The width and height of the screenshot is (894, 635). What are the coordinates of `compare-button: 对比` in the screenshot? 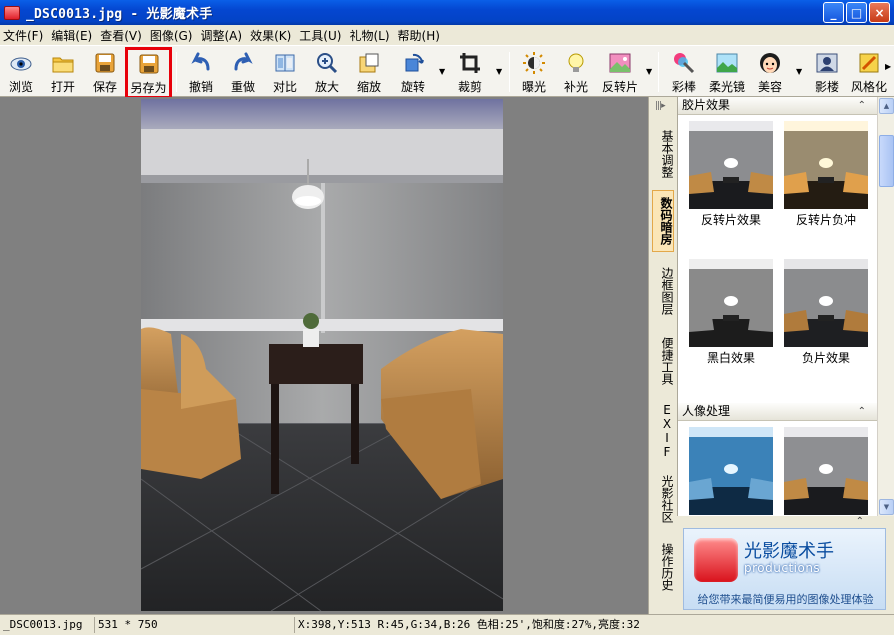 It's located at (285, 72).